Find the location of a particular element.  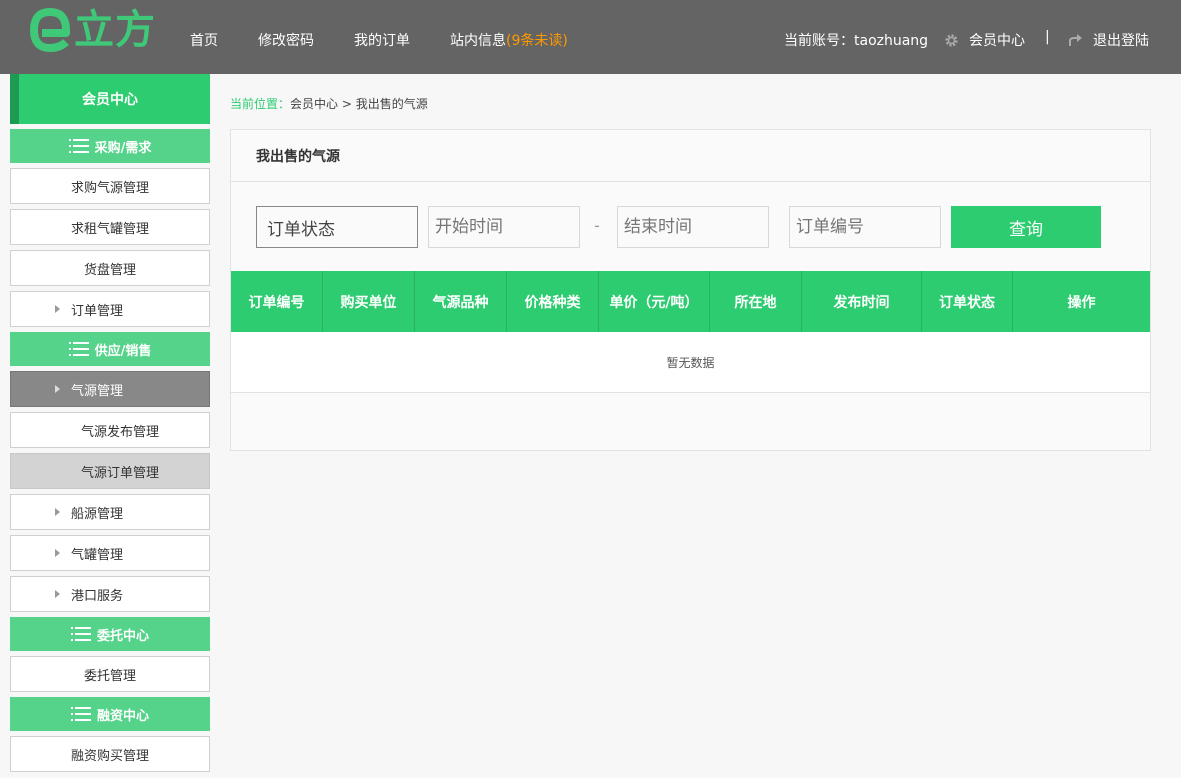

column-header: 订单编号 is located at coordinates (277, 301).